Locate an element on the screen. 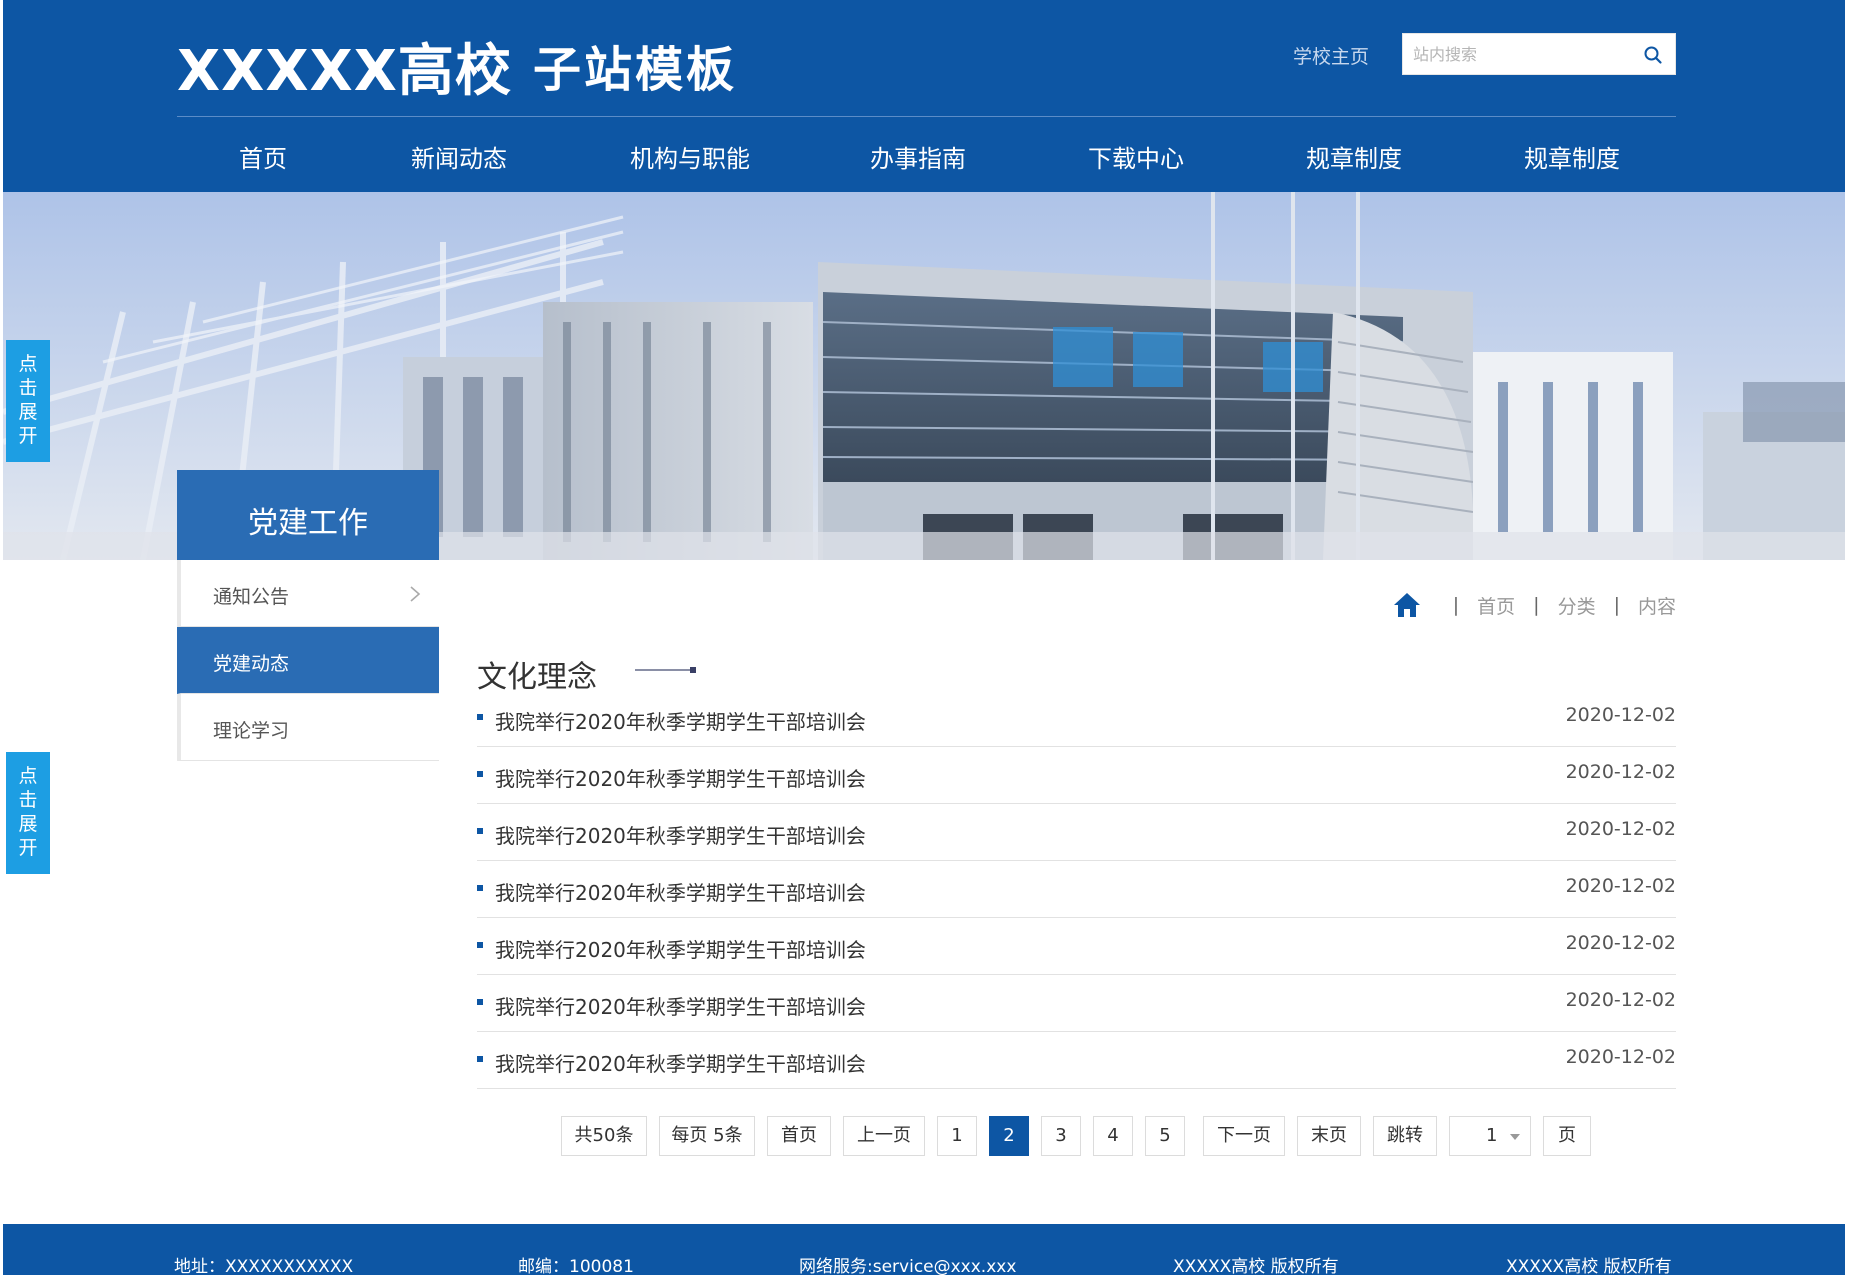  pagination-page-1: 1 is located at coordinates (957, 1136).